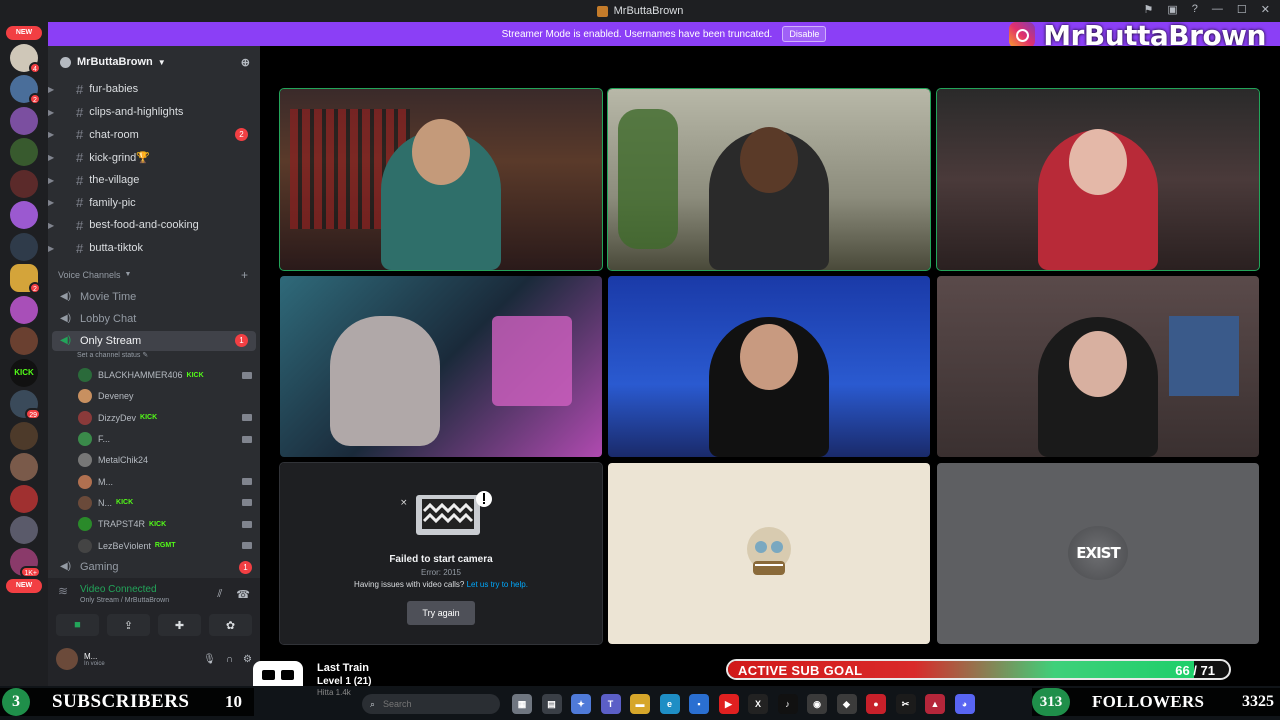 The image size is (1280, 720). What do you see at coordinates (1217, 9) in the screenshot?
I see `minimize-button: —` at bounding box center [1217, 9].